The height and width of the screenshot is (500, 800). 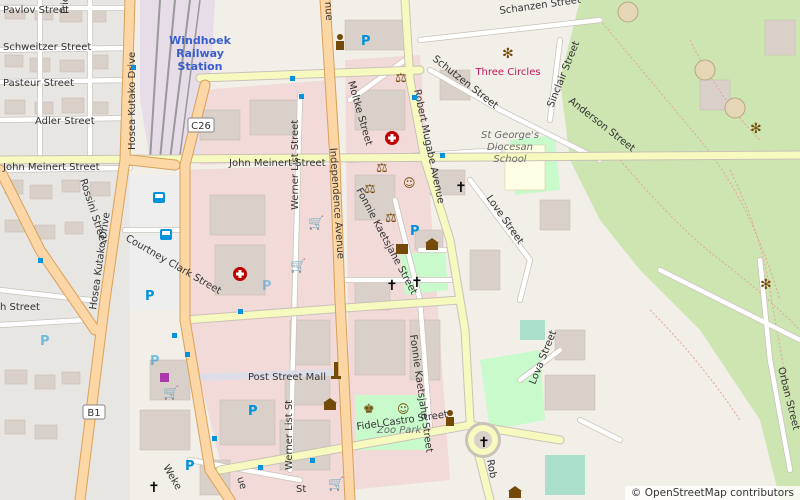 I want to click on viewpoint-icon: ♚, so click(x=369, y=409).